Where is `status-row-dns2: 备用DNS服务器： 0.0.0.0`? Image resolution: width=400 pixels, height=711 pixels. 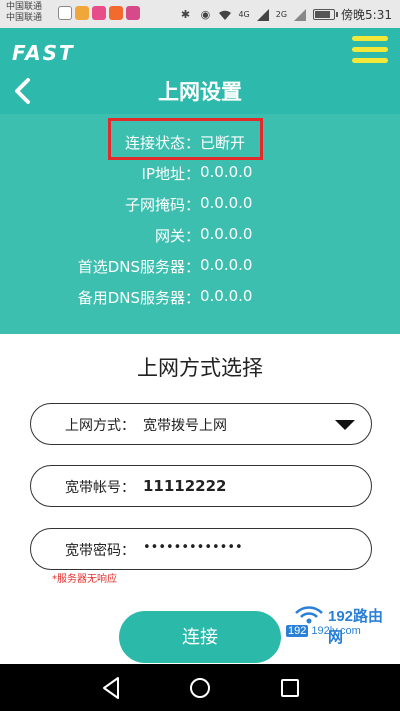
status-row-dns2: 备用DNS服务器： 0.0.0.0 is located at coordinates (200, 299).